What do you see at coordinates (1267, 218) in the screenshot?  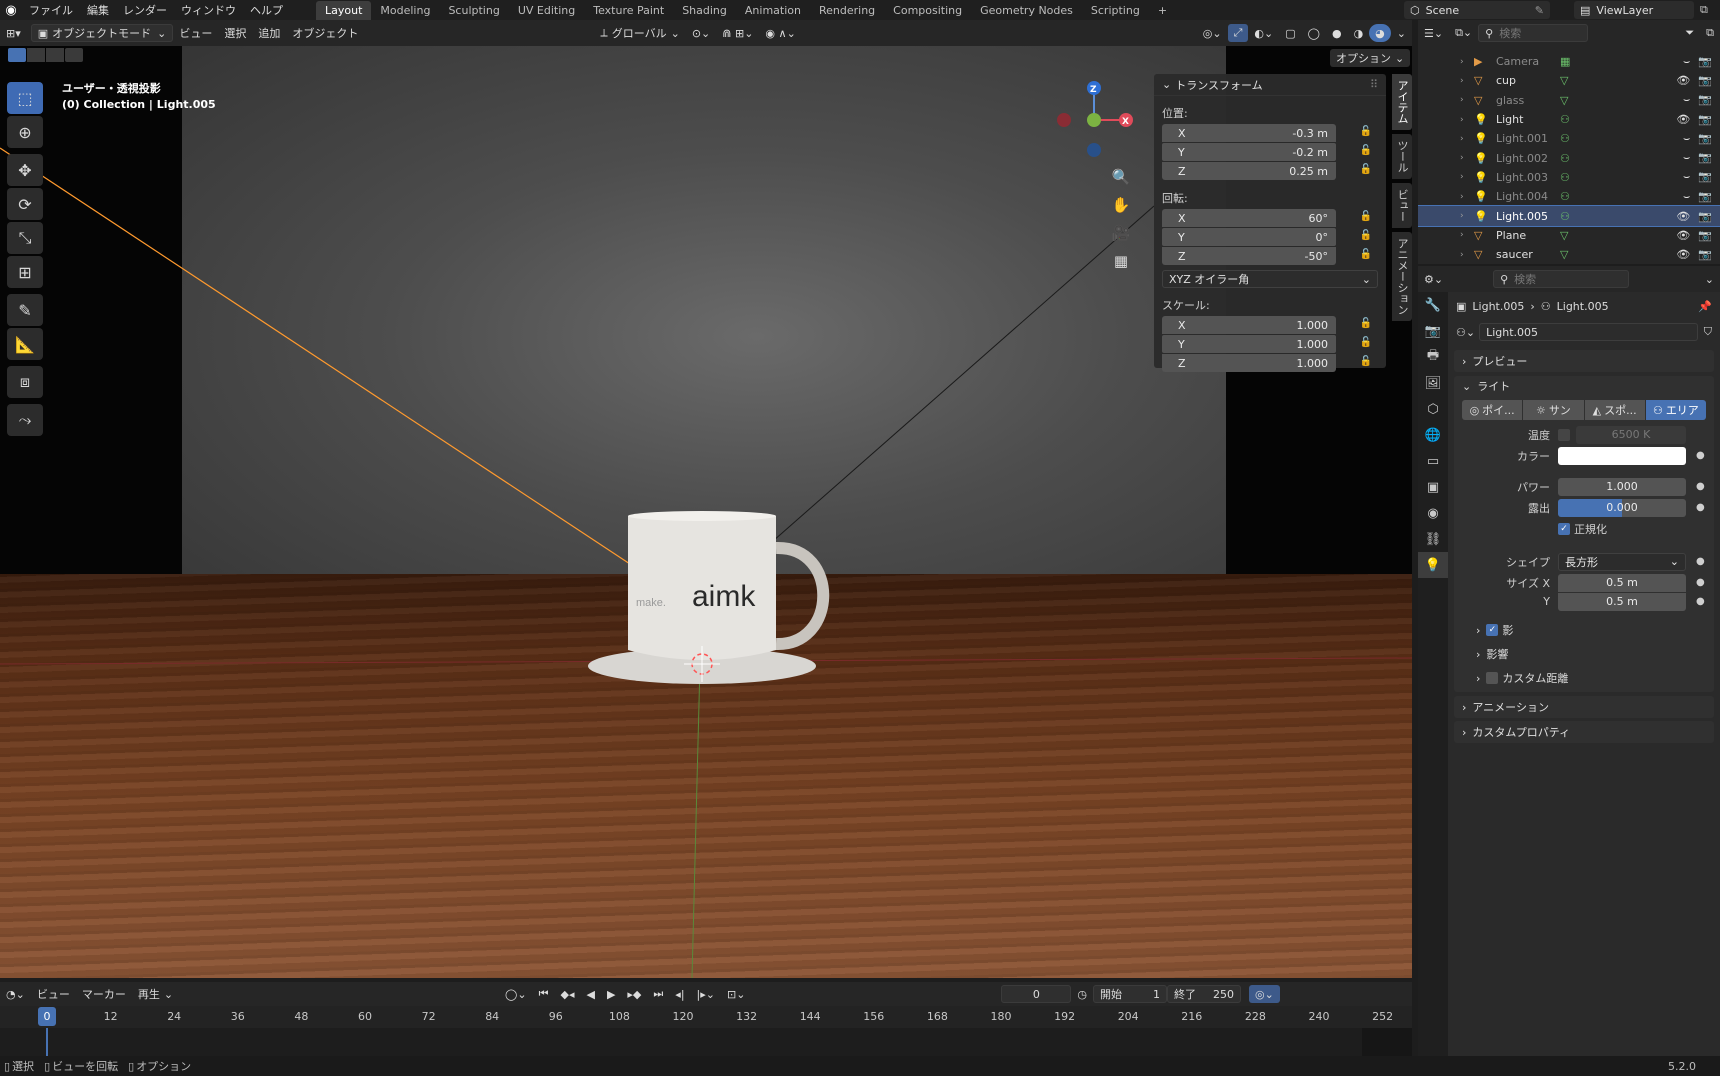 I see `rotation-x-field: X 60° 🔓` at bounding box center [1267, 218].